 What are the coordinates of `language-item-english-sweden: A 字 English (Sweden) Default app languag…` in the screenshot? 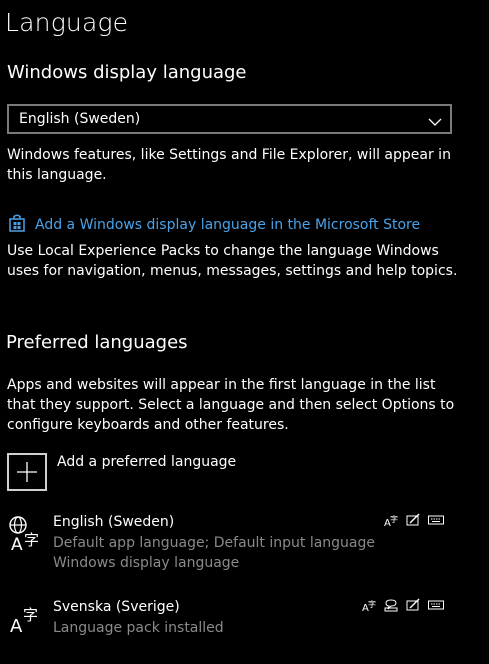 It's located at (244, 542).